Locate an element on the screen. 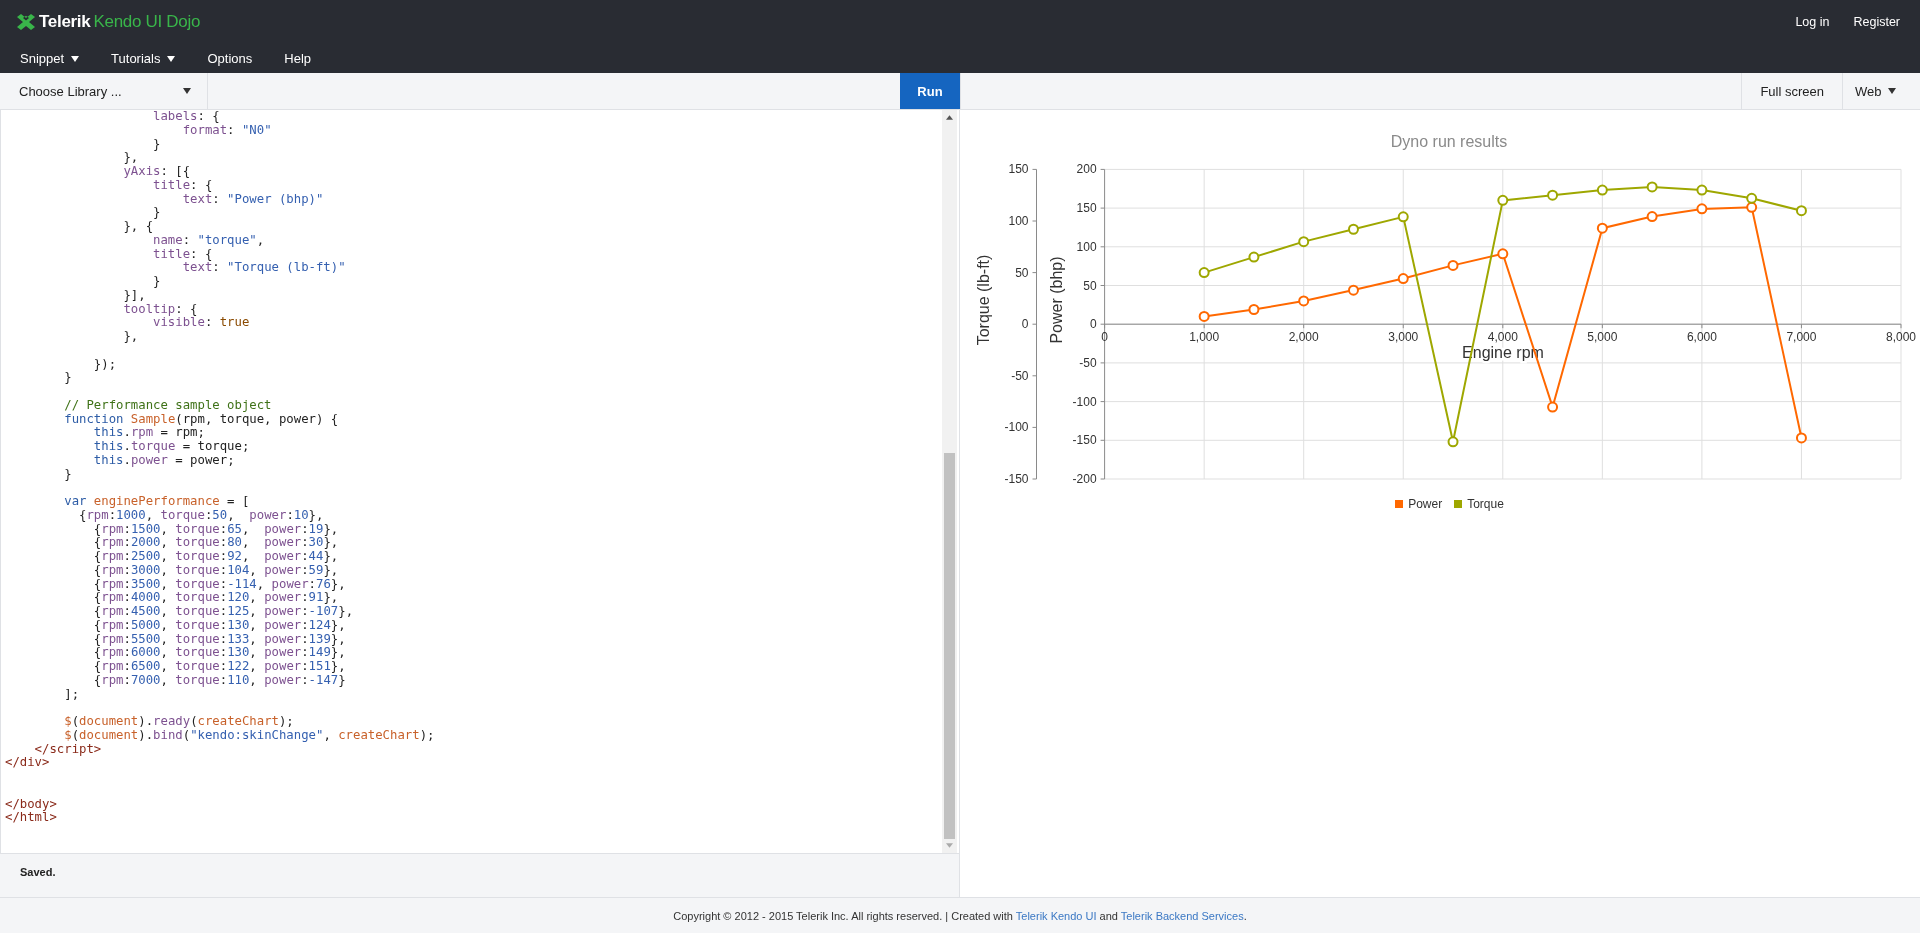 The image size is (1920, 933). axis-title: Power (bhp) is located at coordinates (1056, 300).